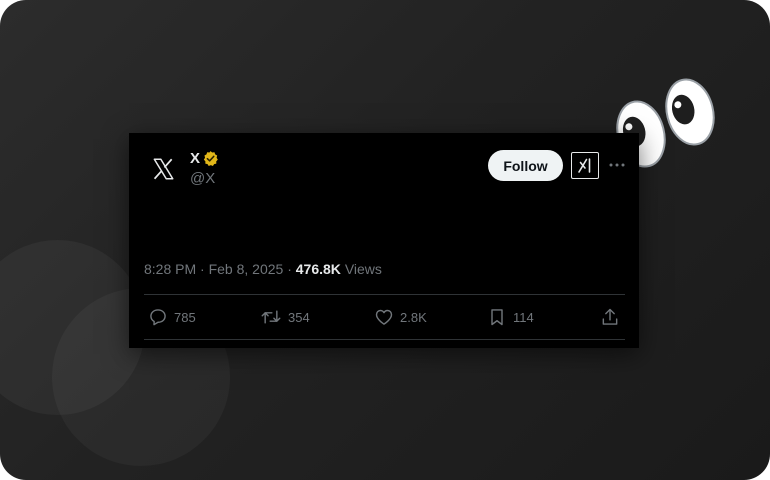  Describe the element at coordinates (172, 317) in the screenshot. I see `reply-button: 785` at that location.